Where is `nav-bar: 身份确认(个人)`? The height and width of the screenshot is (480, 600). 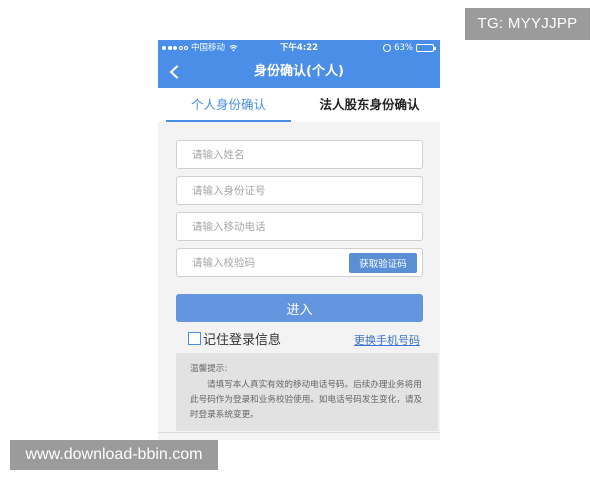 nav-bar: 身份确认(个人) is located at coordinates (299, 72).